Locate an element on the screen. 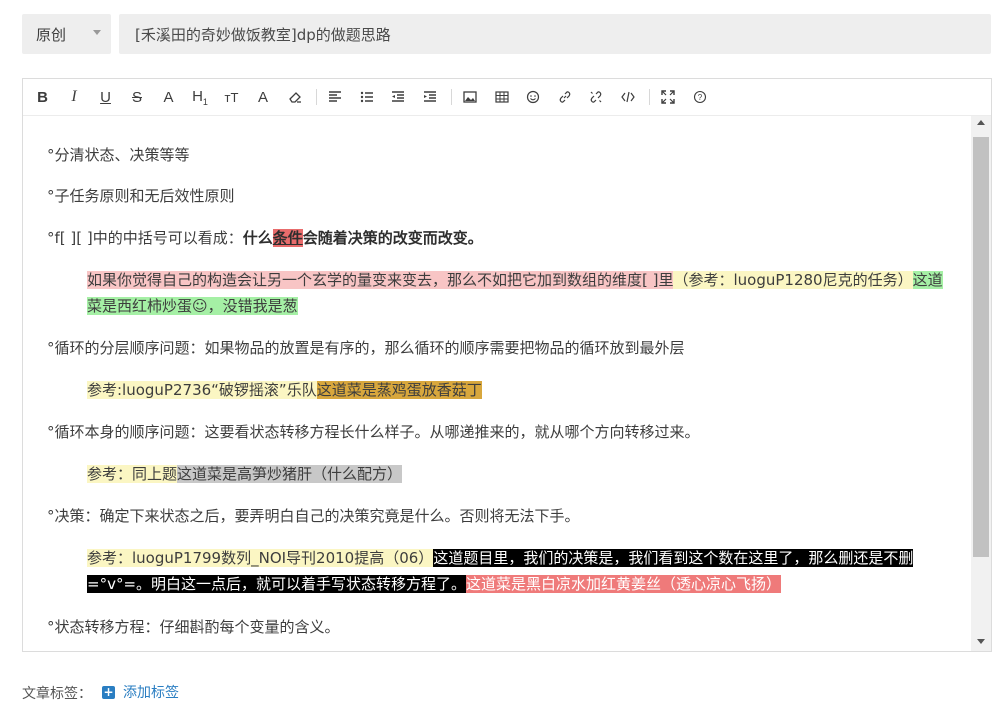 This screenshot has height=707, width=1005. heading-icon: H1 is located at coordinates (200, 97).